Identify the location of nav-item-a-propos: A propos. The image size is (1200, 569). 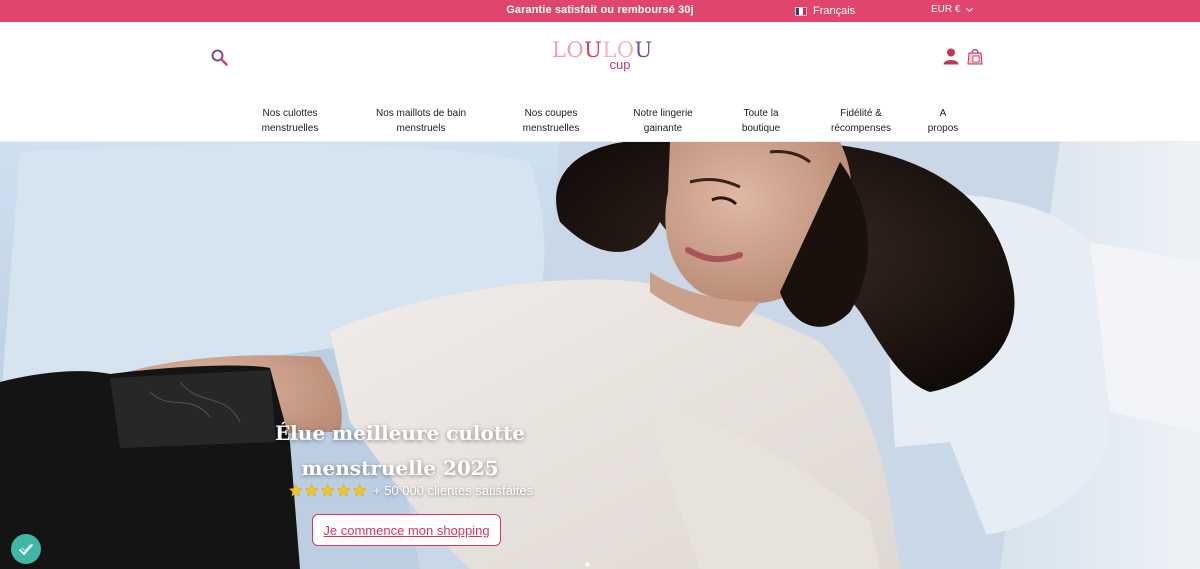
(943, 121).